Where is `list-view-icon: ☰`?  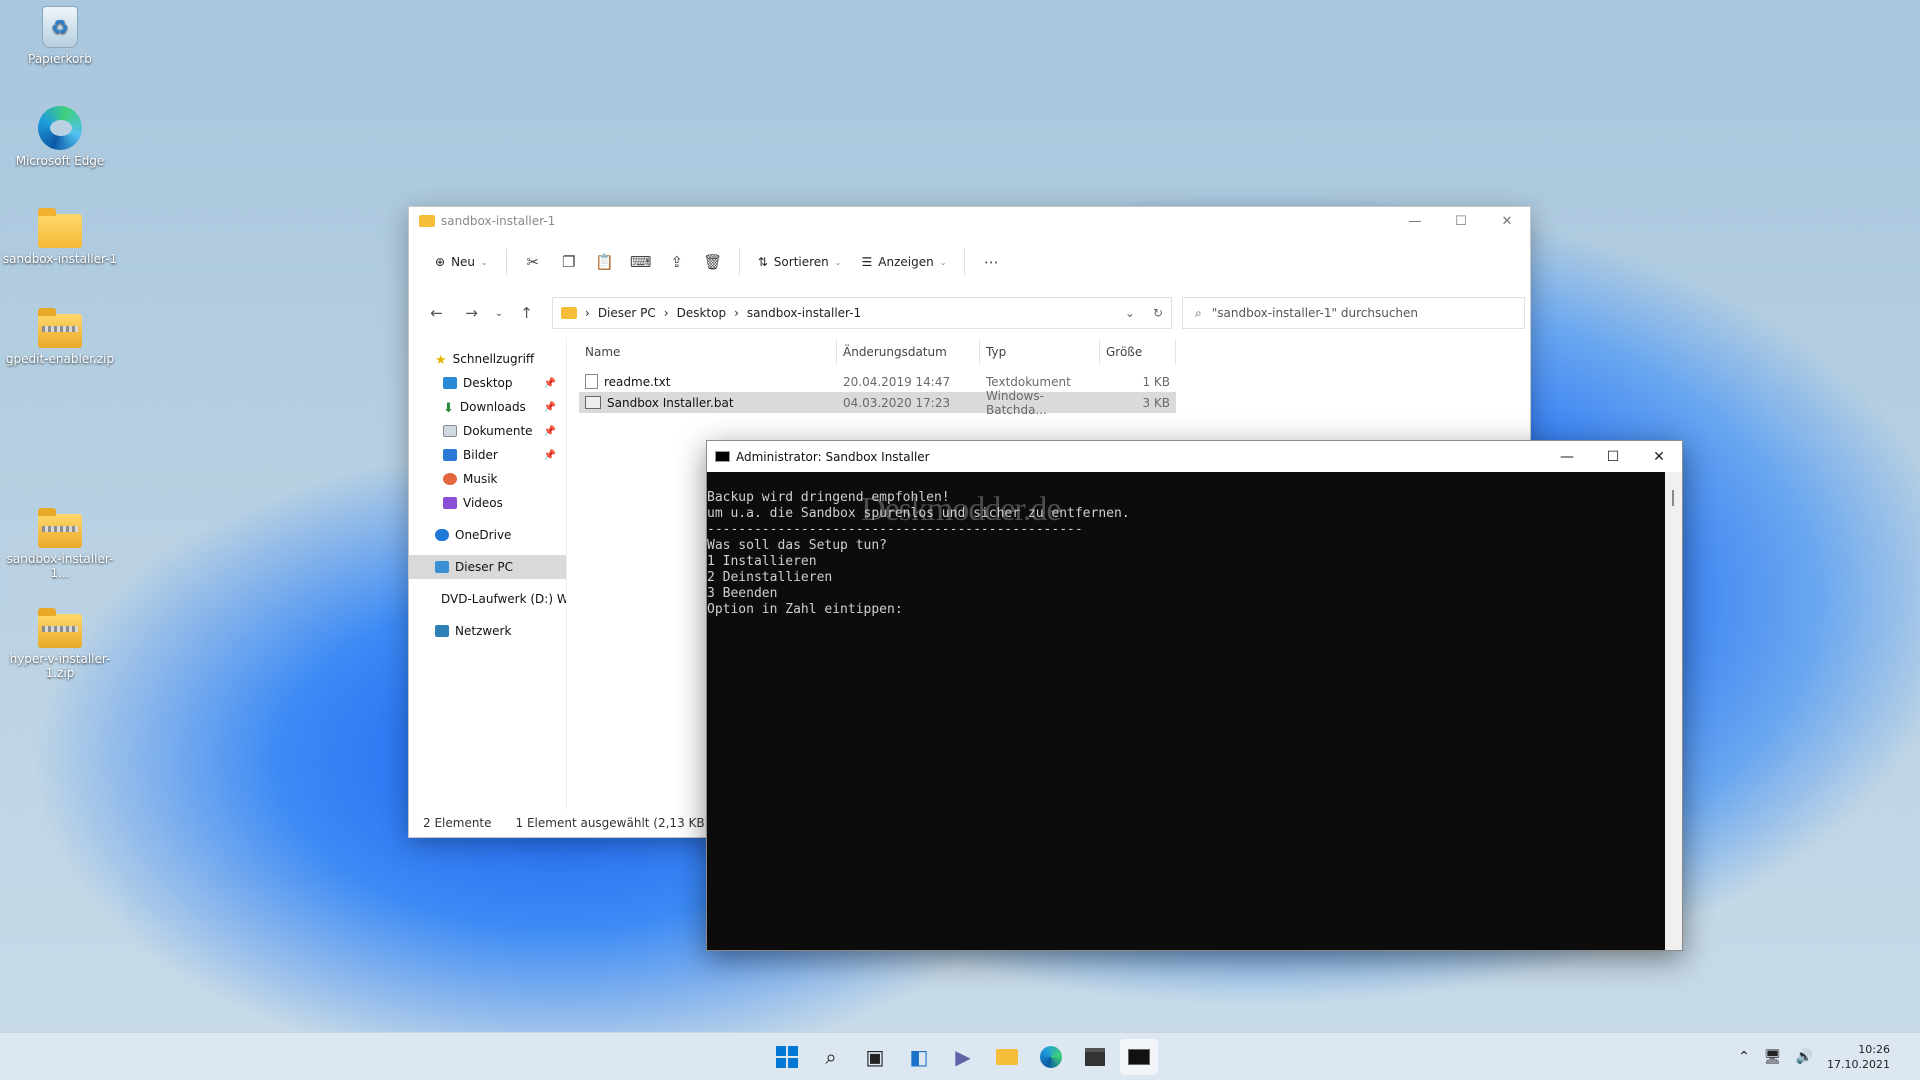 list-view-icon: ☰ is located at coordinates (867, 262).